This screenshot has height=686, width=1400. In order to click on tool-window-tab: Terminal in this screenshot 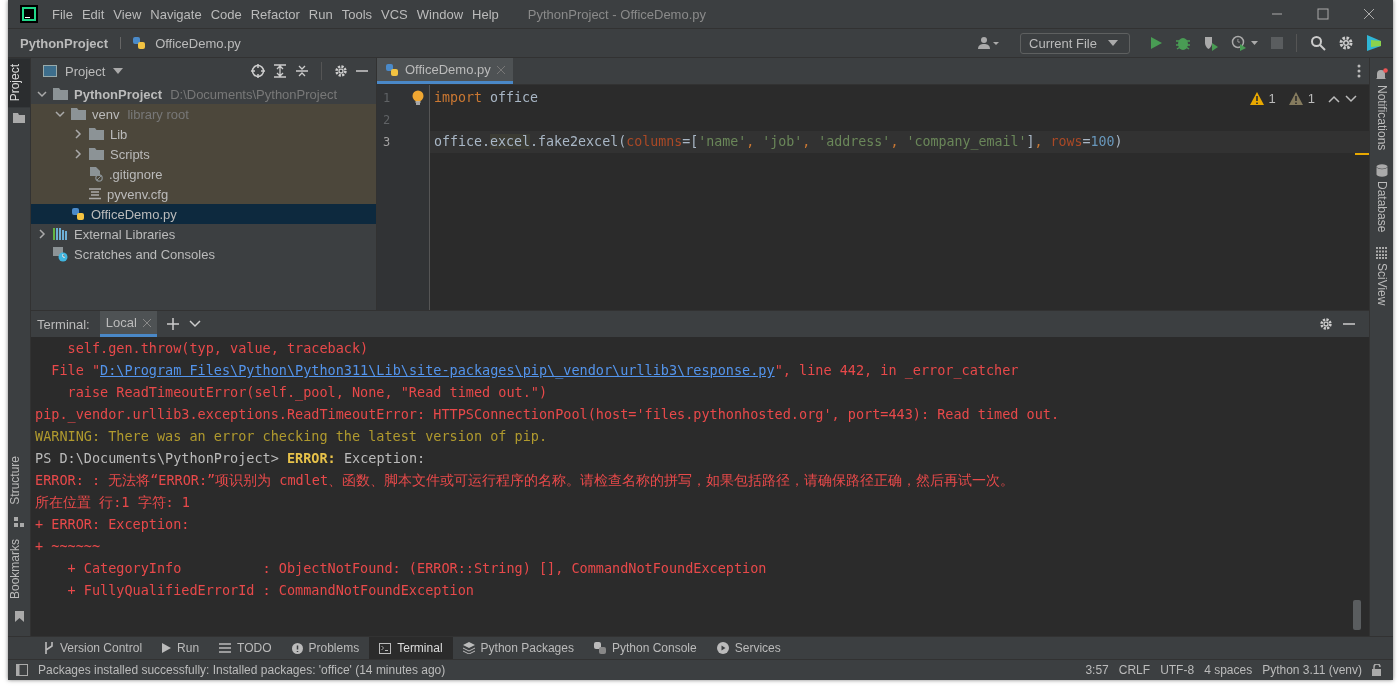, I will do `click(411, 648)`.